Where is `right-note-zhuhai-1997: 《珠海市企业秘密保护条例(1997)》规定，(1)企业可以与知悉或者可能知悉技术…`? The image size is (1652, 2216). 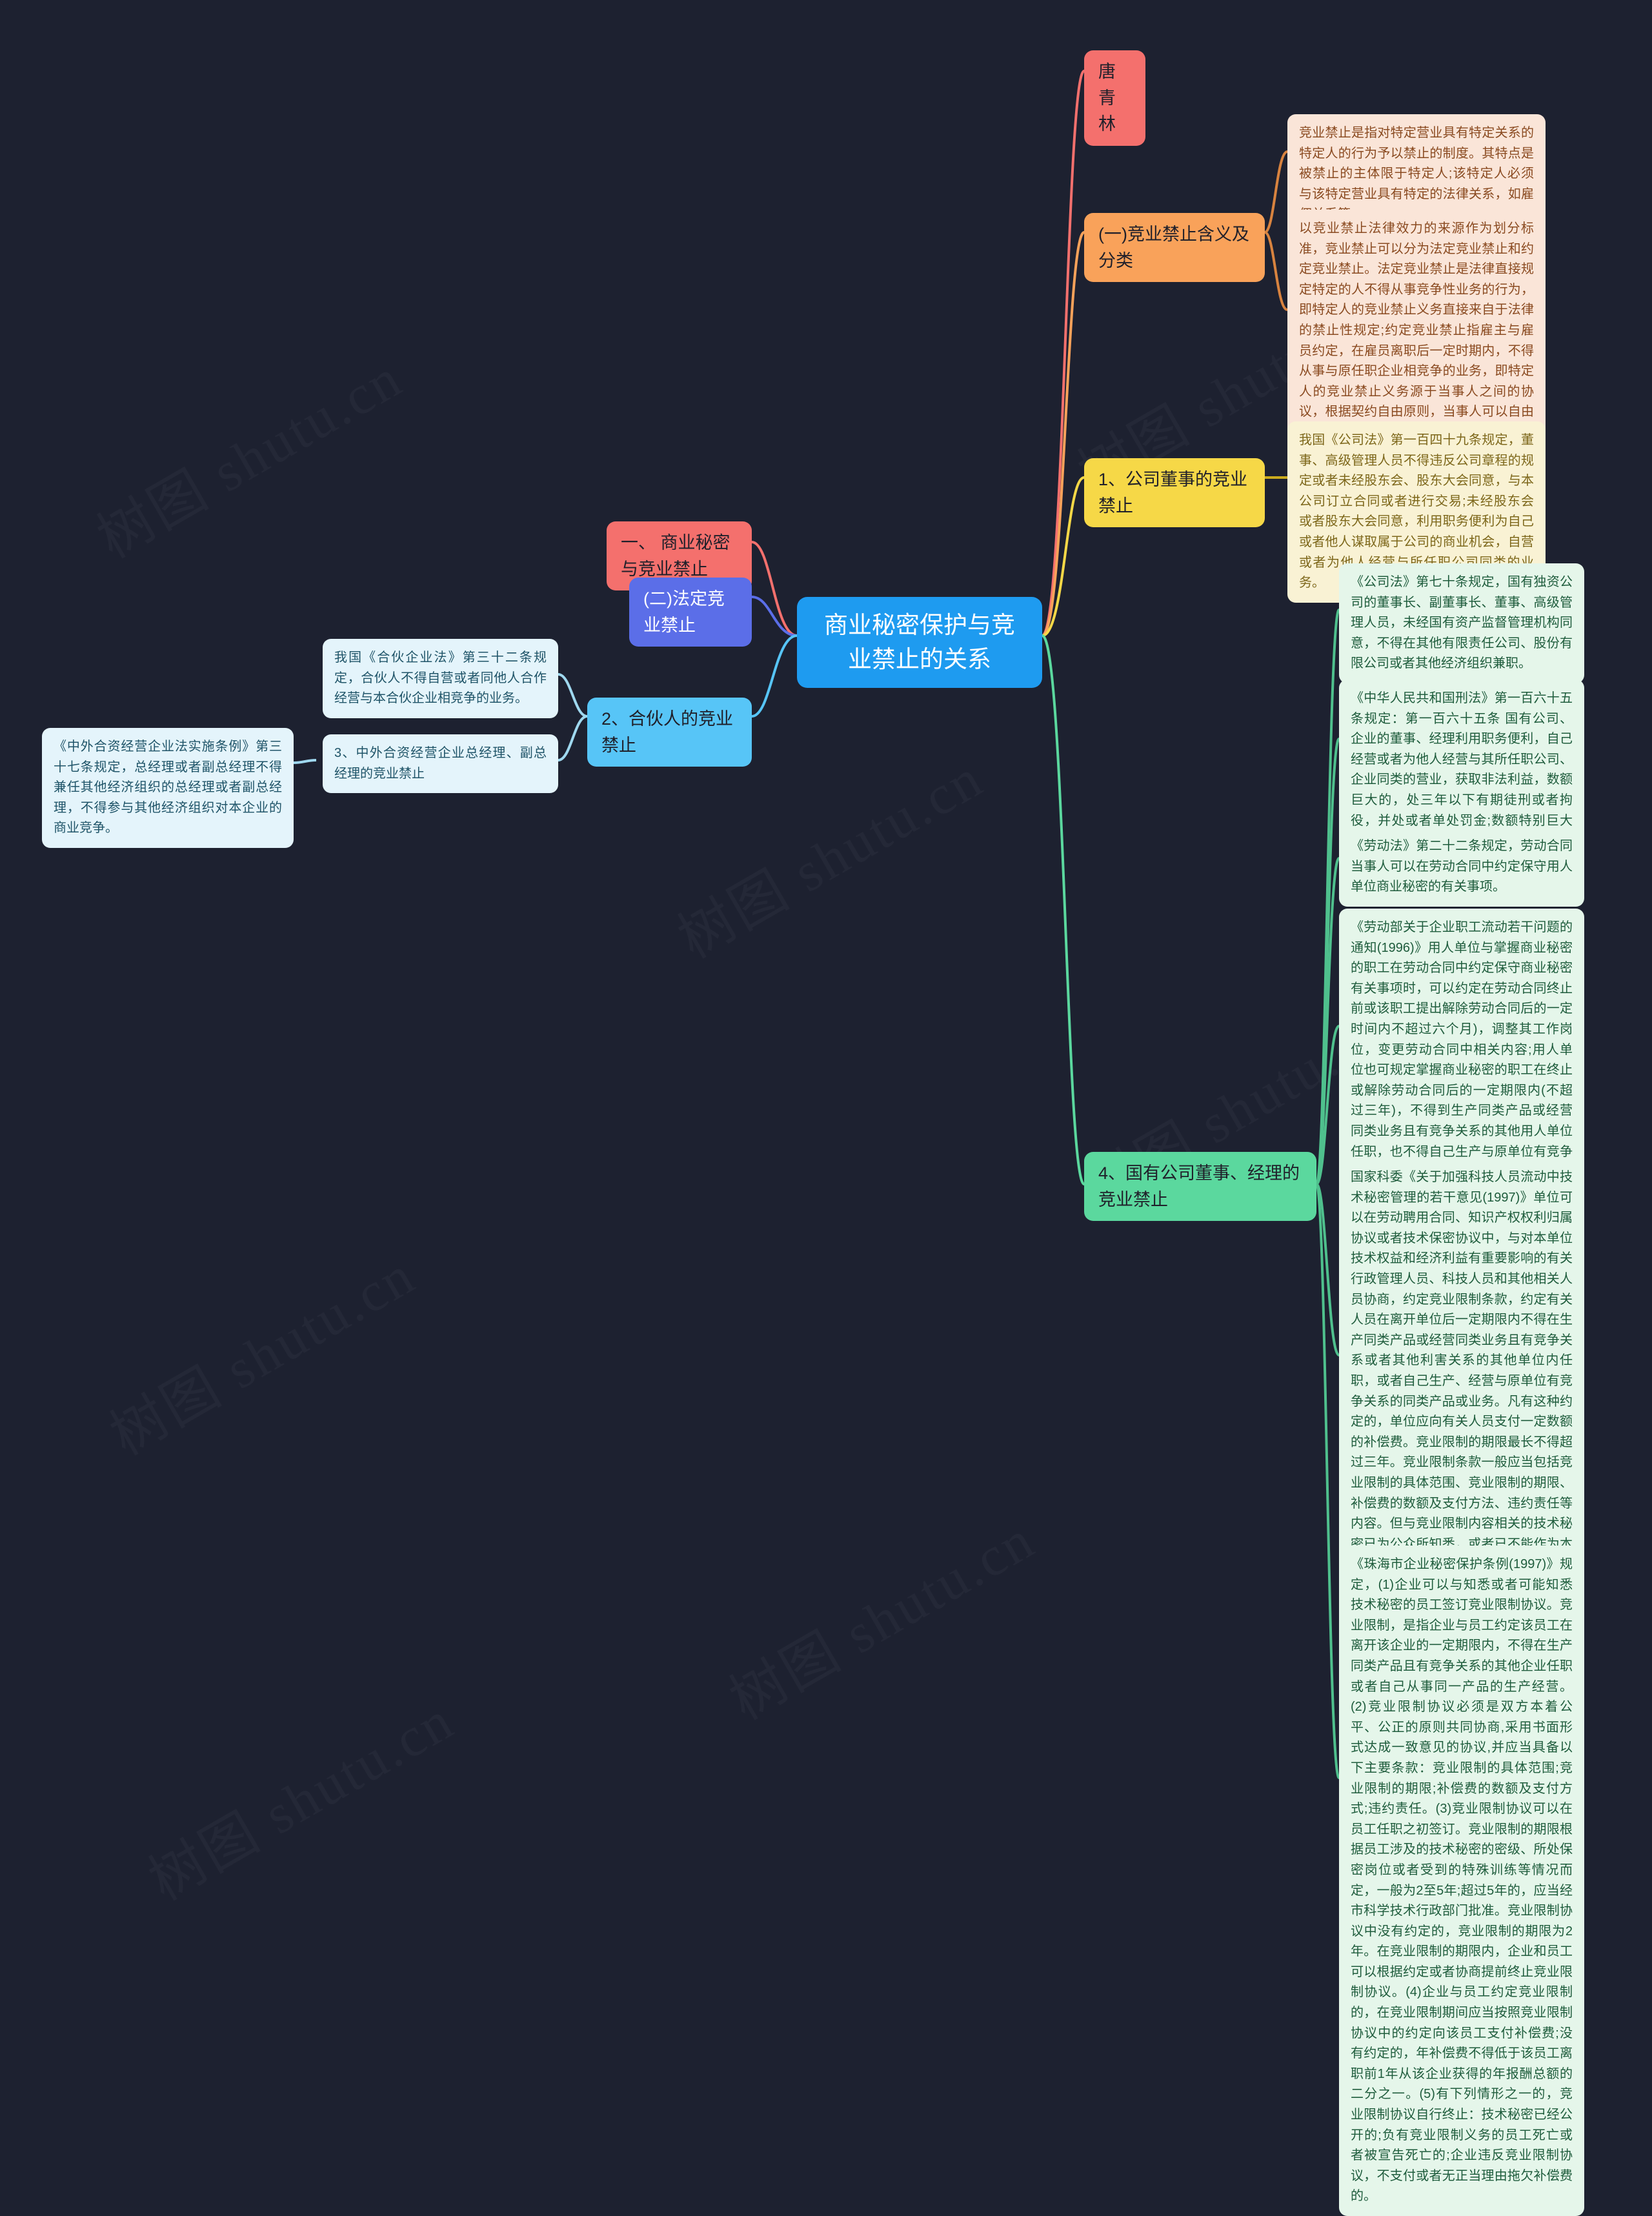 right-note-zhuhai-1997: 《珠海市企业秘密保护条例(1997)》规定，(1)企业可以与知悉或者可能知悉技术… is located at coordinates (1461, 1881).